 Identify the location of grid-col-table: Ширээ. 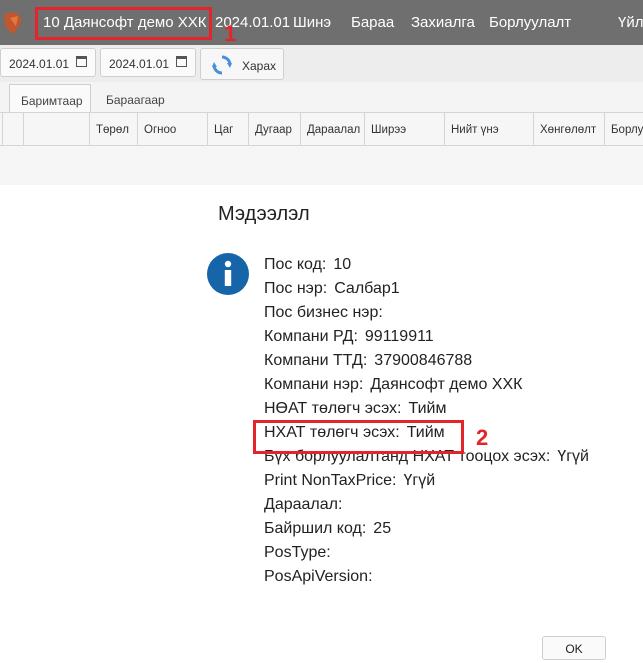
(404, 129).